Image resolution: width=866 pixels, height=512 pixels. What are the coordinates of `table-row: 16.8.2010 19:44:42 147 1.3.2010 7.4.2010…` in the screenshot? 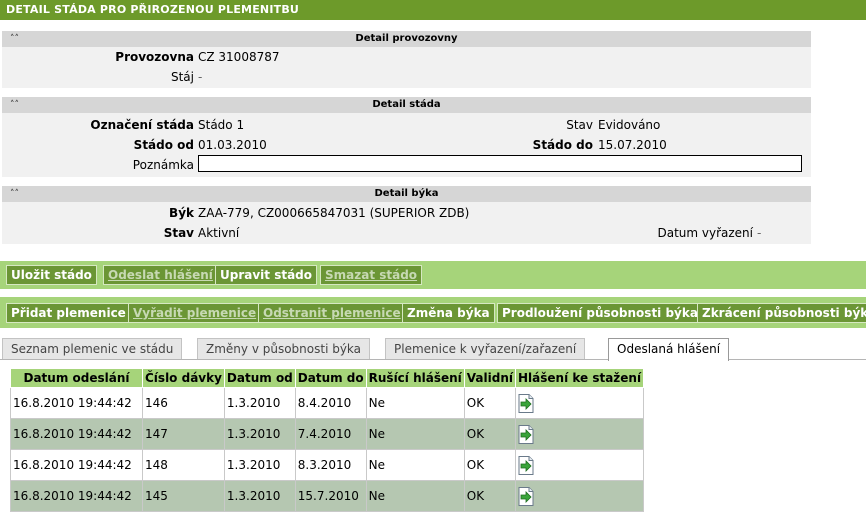 It's located at (327, 434).